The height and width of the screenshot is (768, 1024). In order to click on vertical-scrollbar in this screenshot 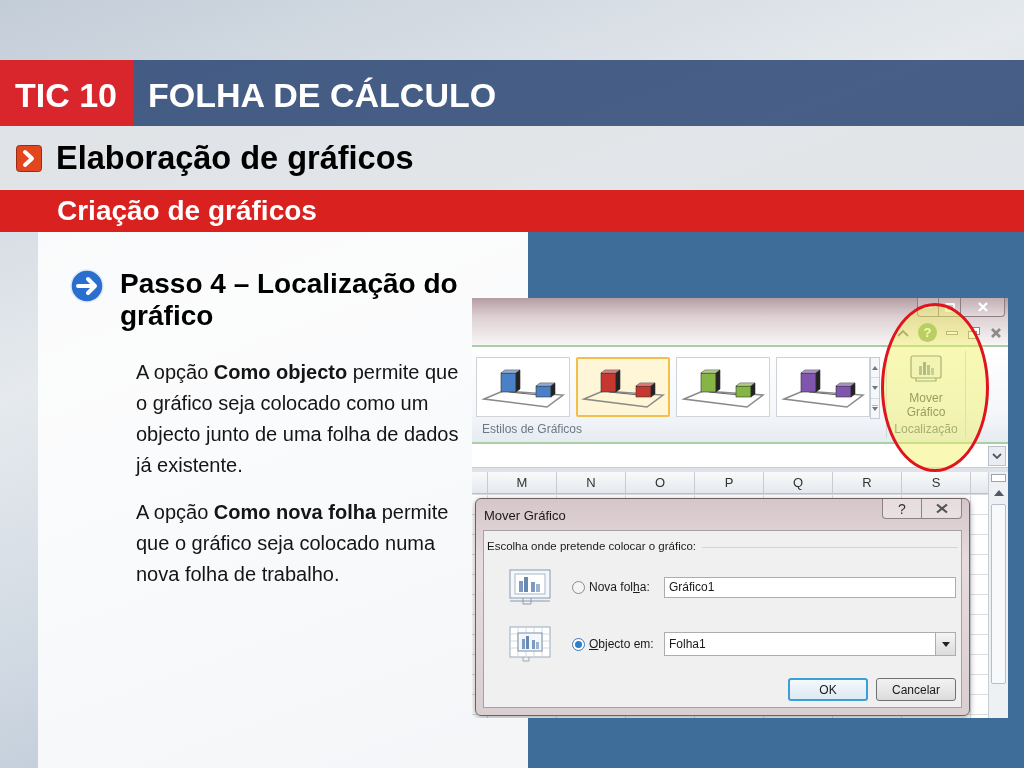, I will do `click(998, 595)`.